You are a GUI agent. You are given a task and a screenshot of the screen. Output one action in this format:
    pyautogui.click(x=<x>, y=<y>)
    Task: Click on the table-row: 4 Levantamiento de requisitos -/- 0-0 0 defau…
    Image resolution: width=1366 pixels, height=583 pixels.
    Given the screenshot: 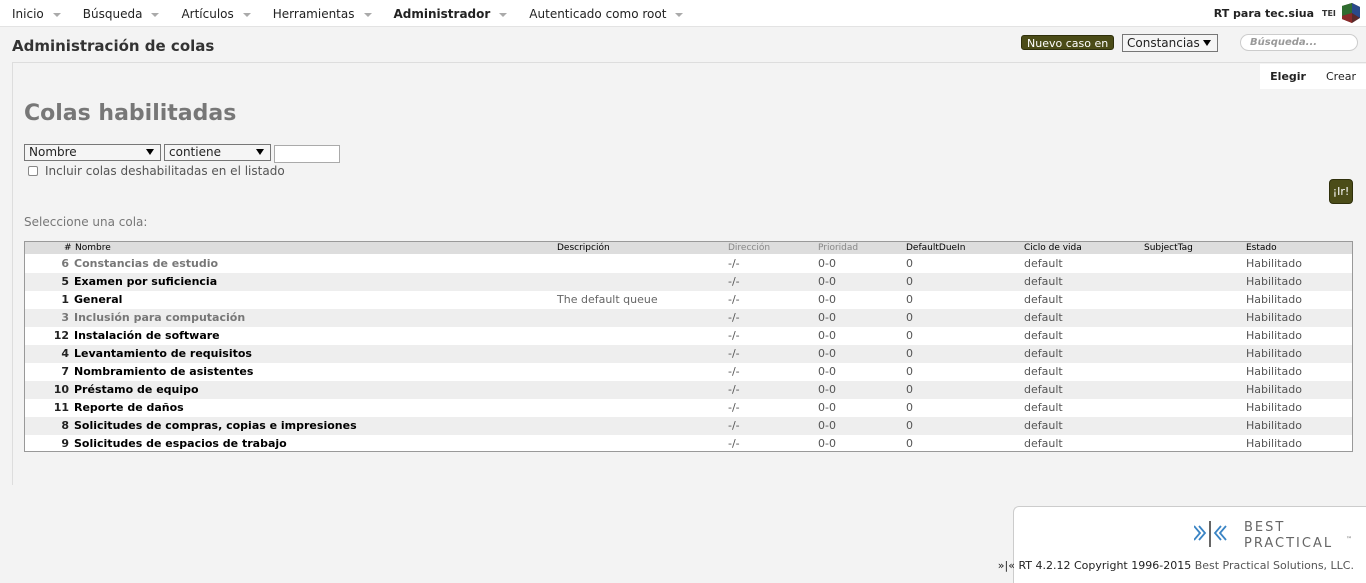 What is the action you would take?
    pyautogui.click(x=688, y=354)
    